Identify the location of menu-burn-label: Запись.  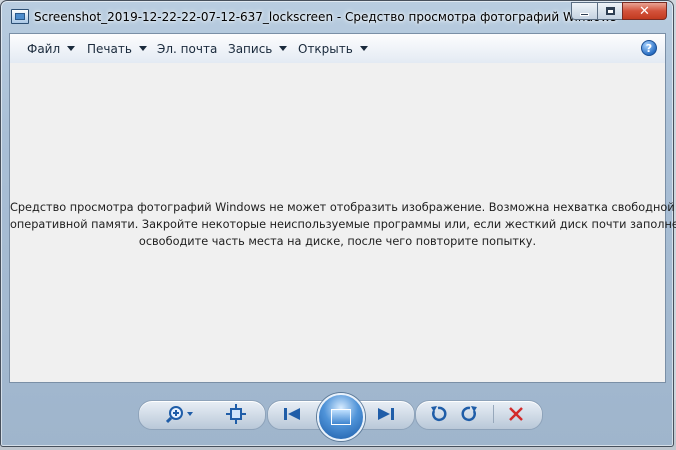
(250, 49).